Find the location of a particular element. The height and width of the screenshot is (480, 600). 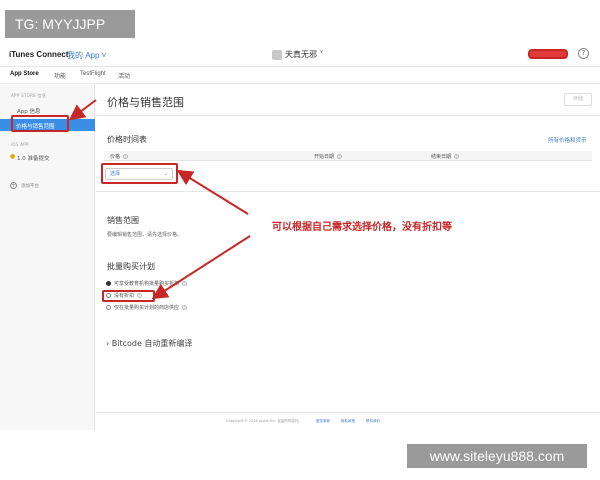

bitcode-section-toggle: › Bitcode 自动重新编译 is located at coordinates (149, 343).